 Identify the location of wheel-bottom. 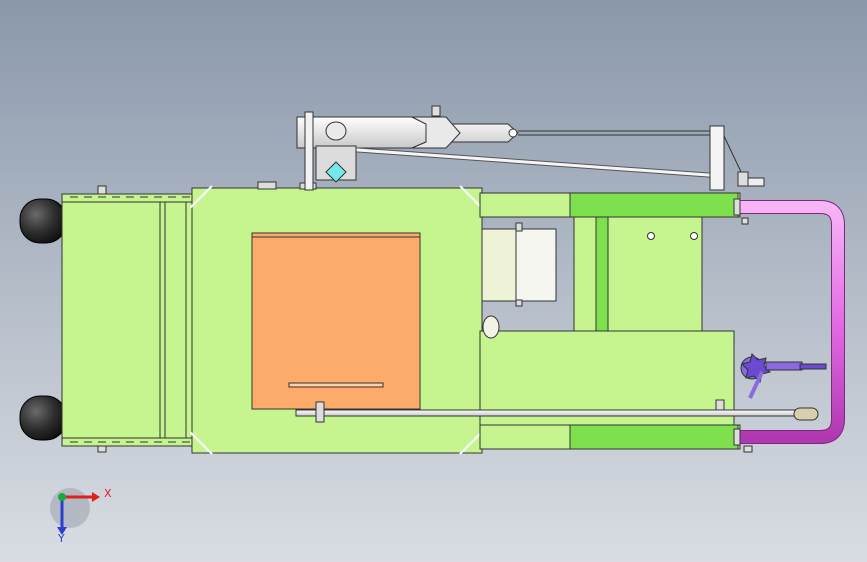
(43, 418).